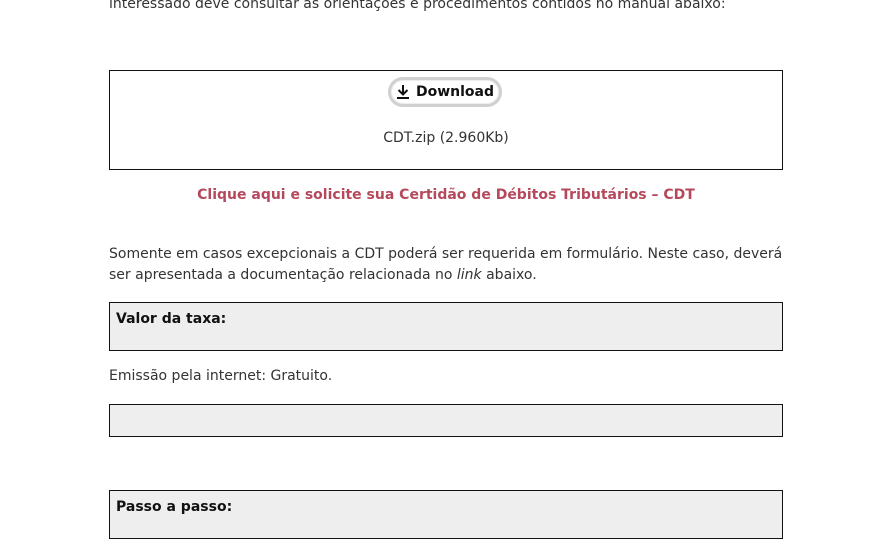 The height and width of the screenshot is (553, 894). Describe the element at coordinates (446, 120) in the screenshot. I see `download-box: Download CDT.zip (2.960Kb)` at that location.